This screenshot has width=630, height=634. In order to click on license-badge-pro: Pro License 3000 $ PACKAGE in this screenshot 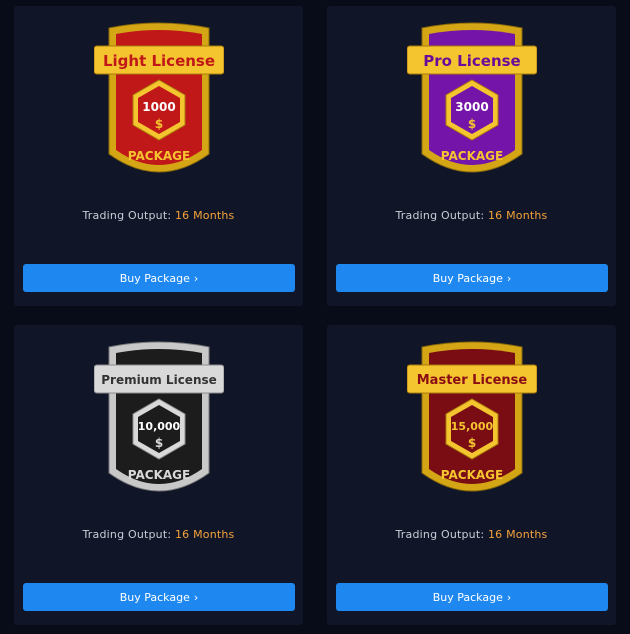, I will do `click(472, 104)`.